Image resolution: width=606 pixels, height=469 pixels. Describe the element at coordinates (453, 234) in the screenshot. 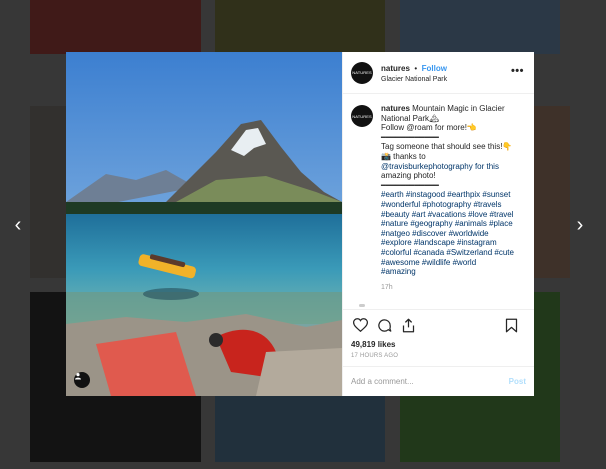

I see `hashtag-line: #natgeo #discover #worldwide` at that location.